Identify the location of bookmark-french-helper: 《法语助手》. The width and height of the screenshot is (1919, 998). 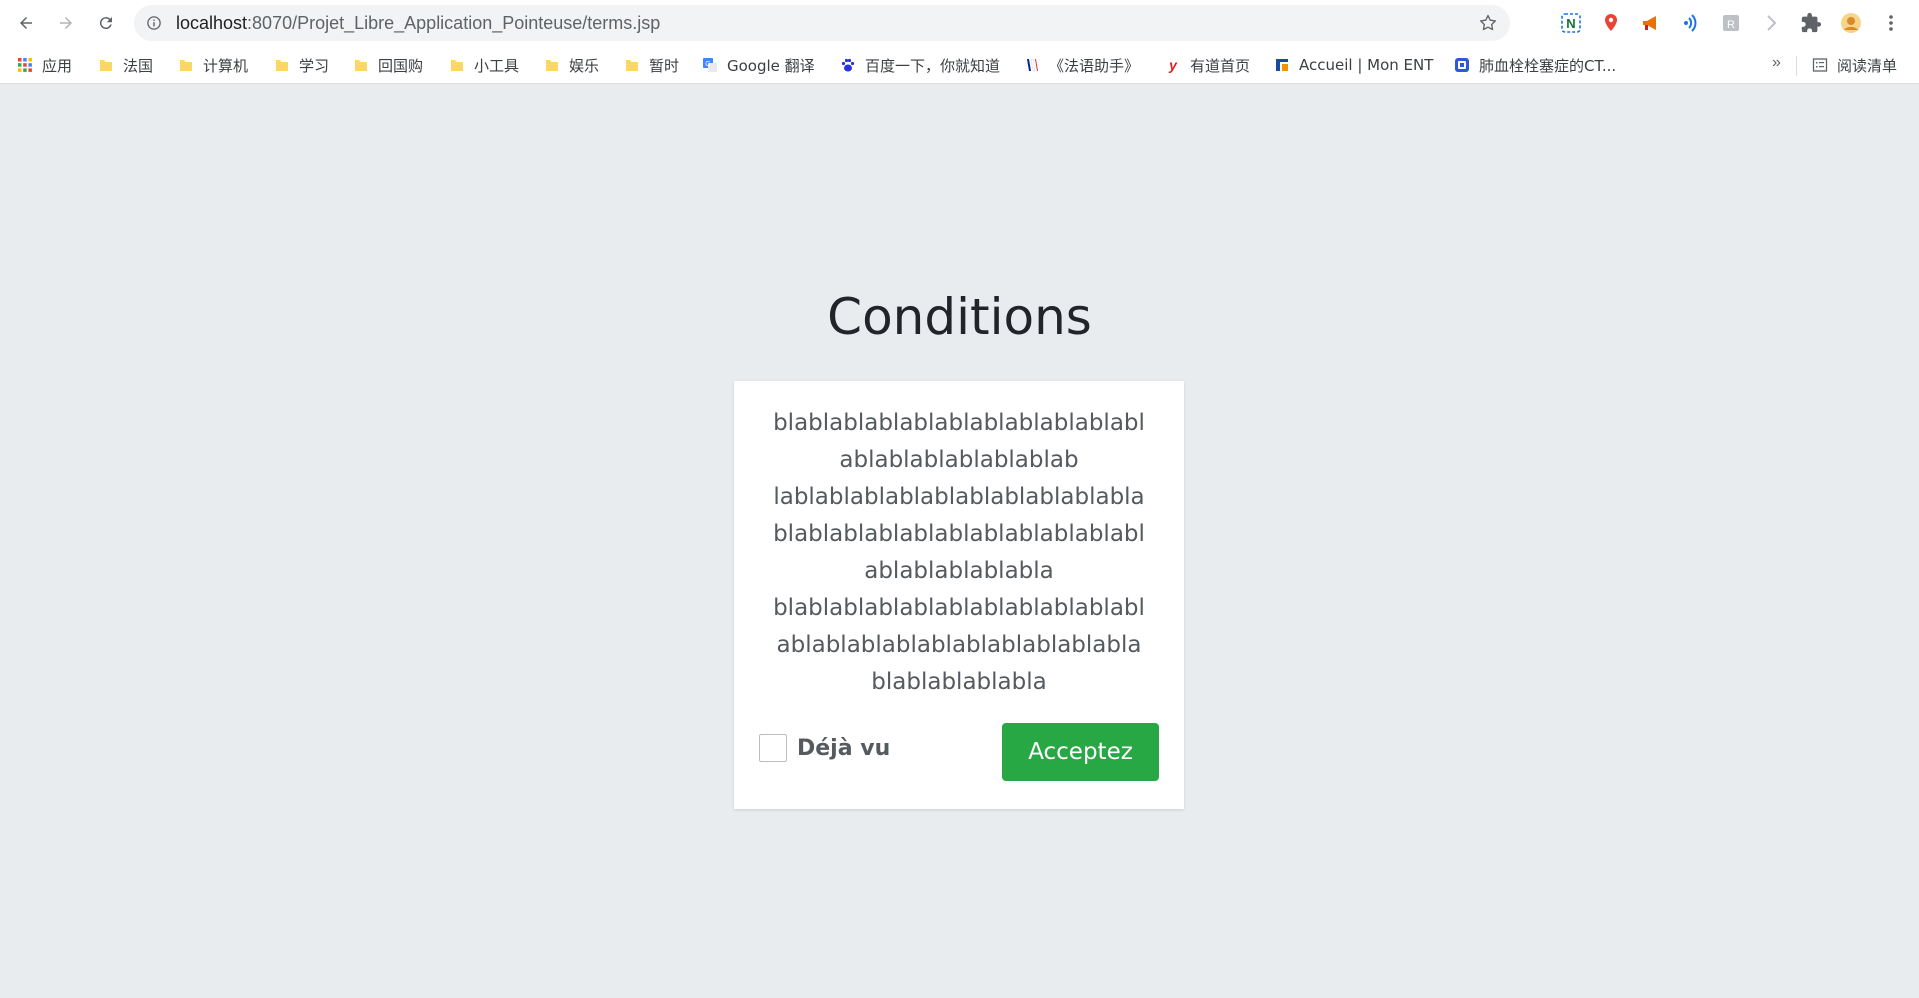
(1081, 65).